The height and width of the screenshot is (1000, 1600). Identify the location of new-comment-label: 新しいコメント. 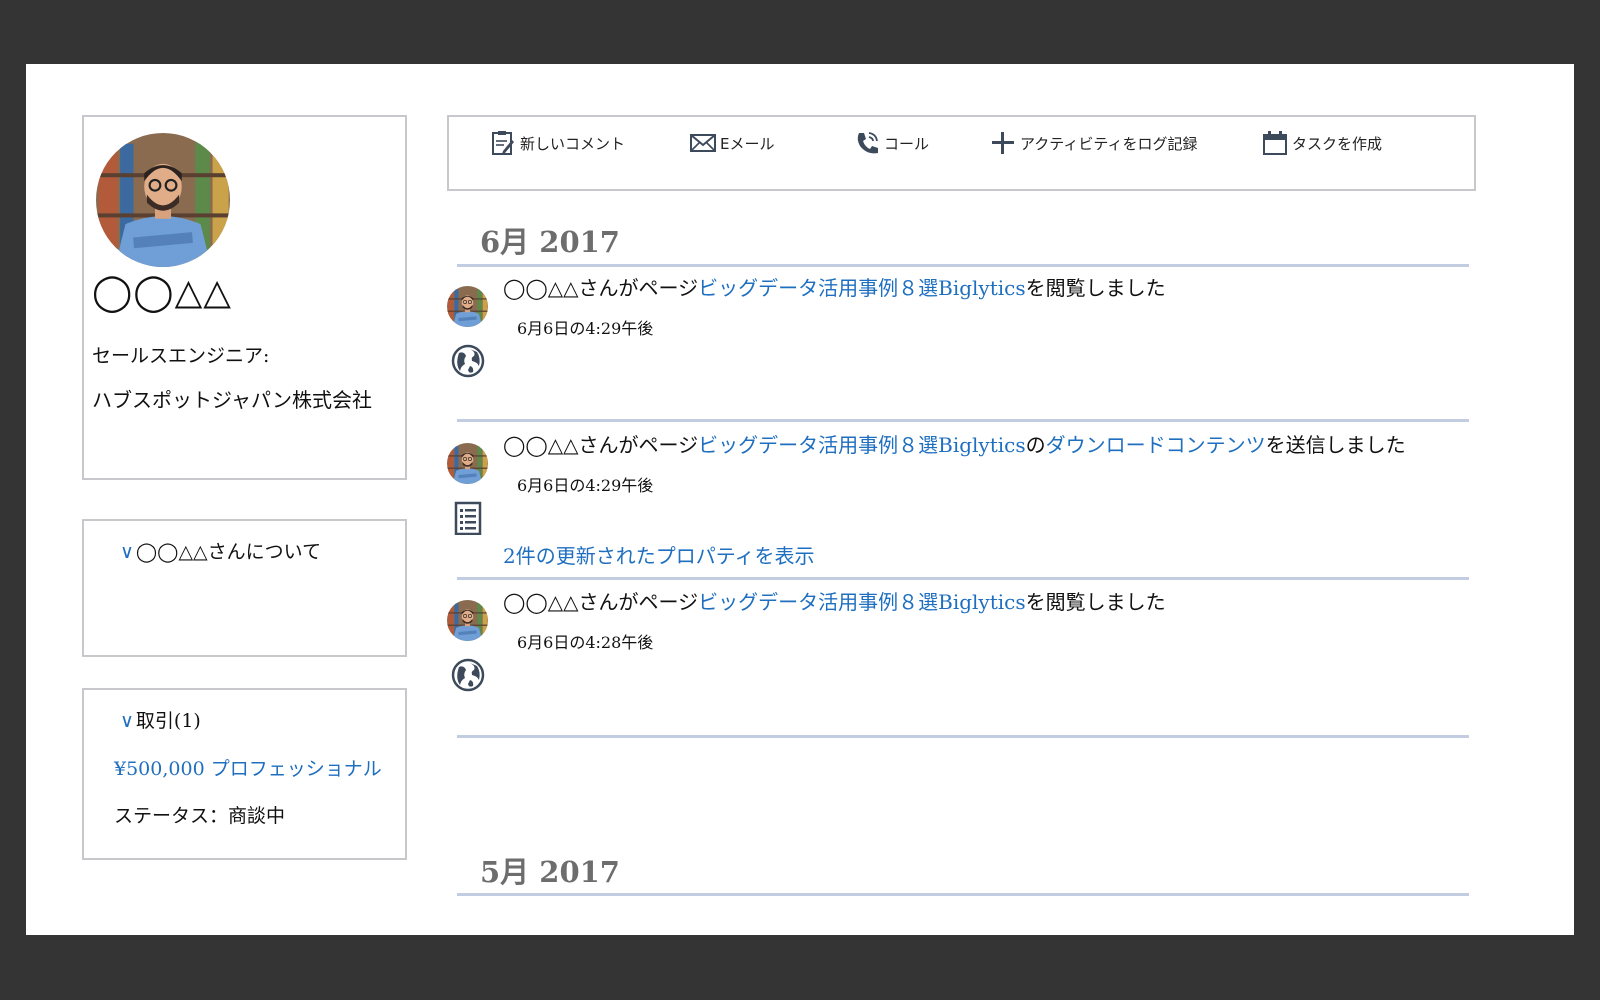
(573, 143).